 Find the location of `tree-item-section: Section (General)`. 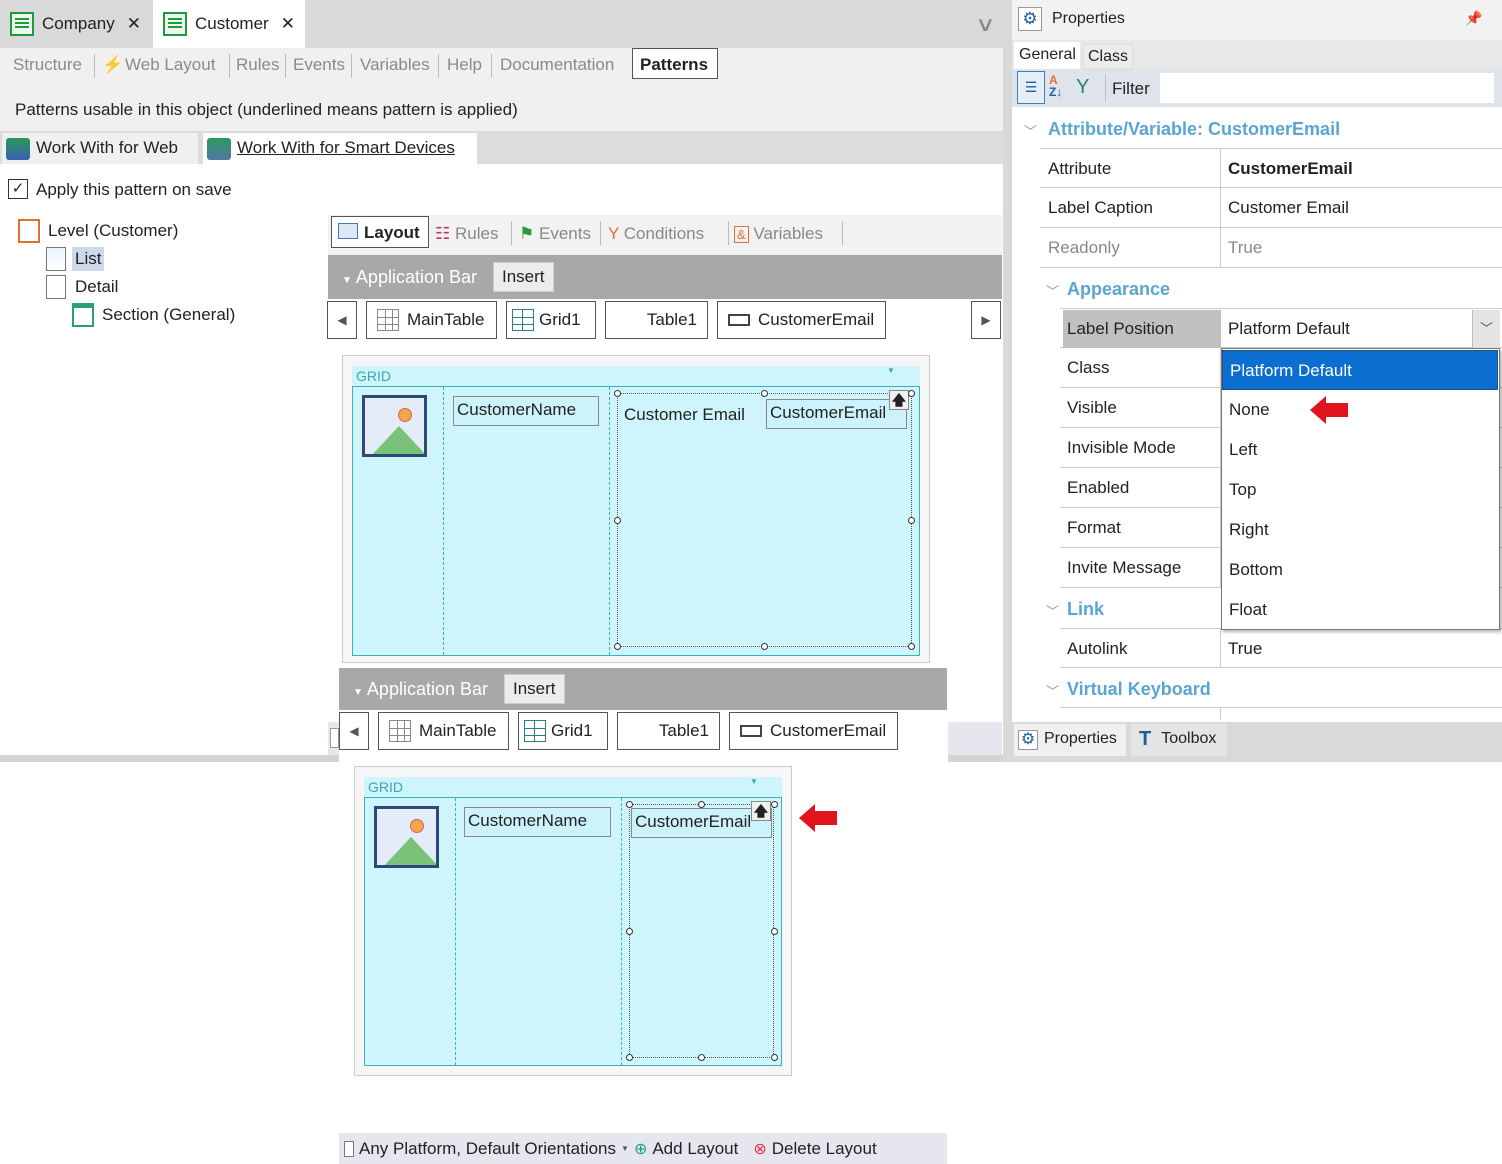

tree-item-section: Section (General) is located at coordinates (168, 315).